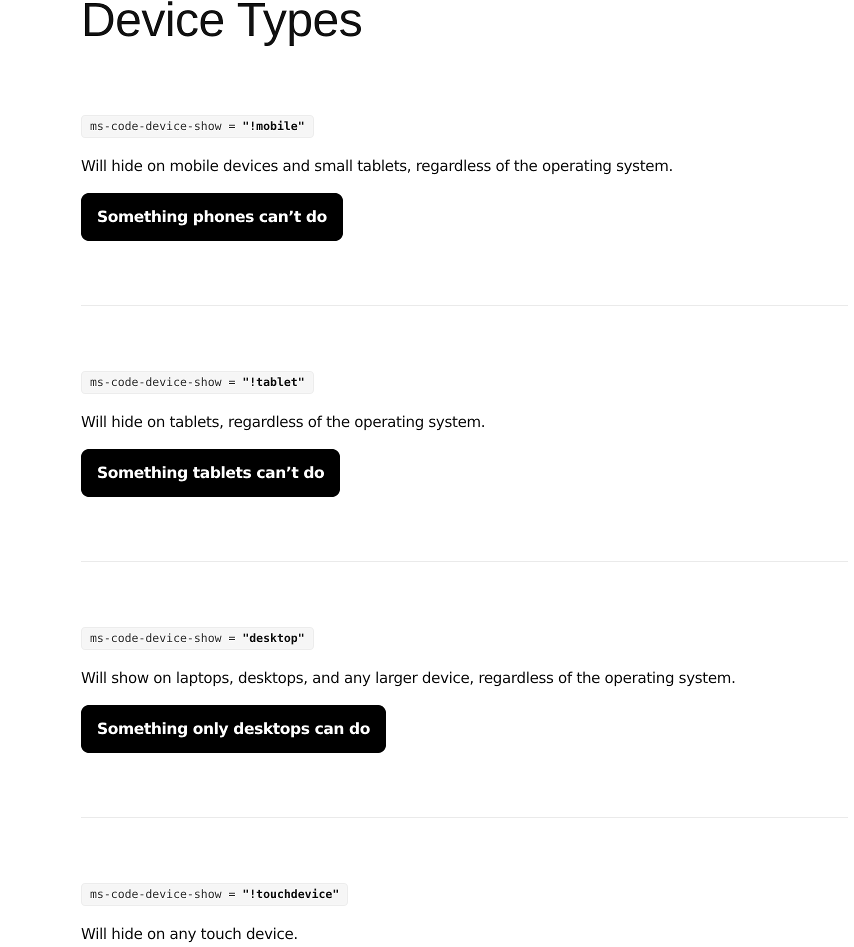 The height and width of the screenshot is (947, 854). What do you see at coordinates (197, 126) in the screenshot?
I see `code-snippet: ms-code-device-show = "!mobile"` at bounding box center [197, 126].